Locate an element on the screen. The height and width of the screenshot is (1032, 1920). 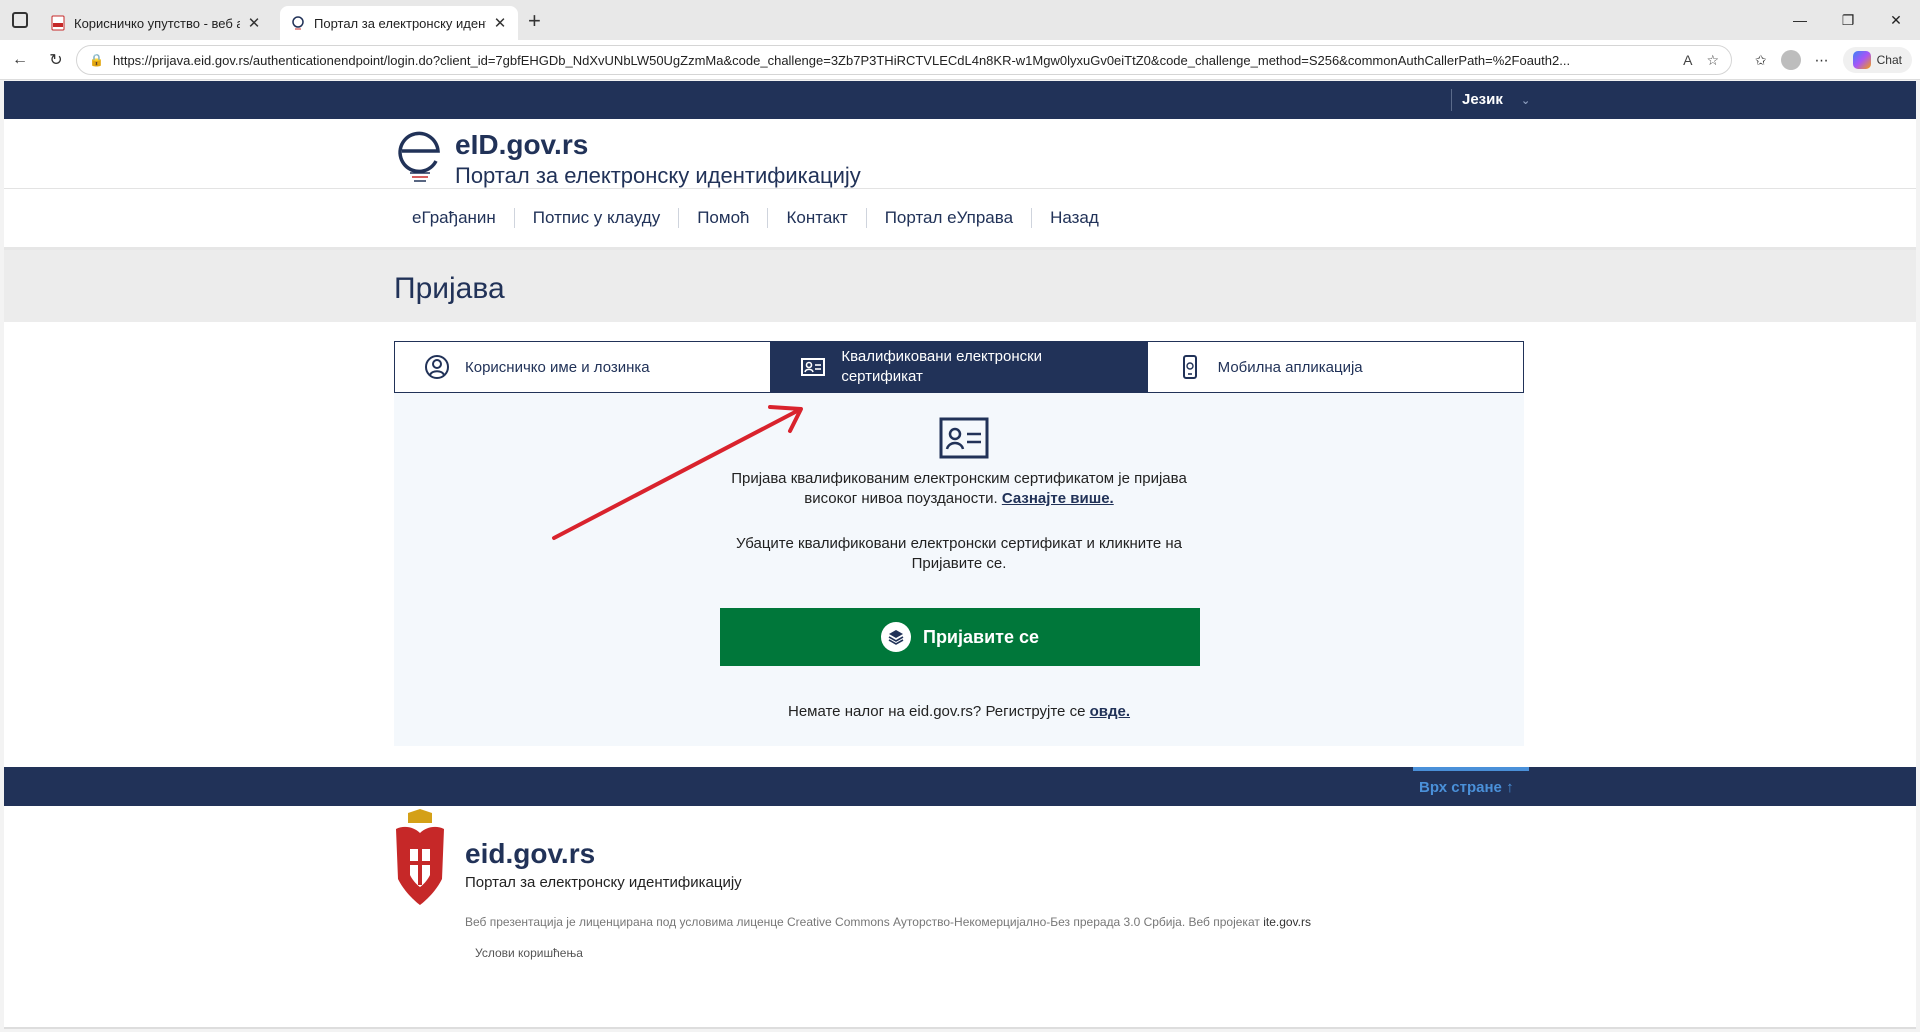
tab-title: Корисничко упутство - веб апликација is located at coordinates (157, 23).